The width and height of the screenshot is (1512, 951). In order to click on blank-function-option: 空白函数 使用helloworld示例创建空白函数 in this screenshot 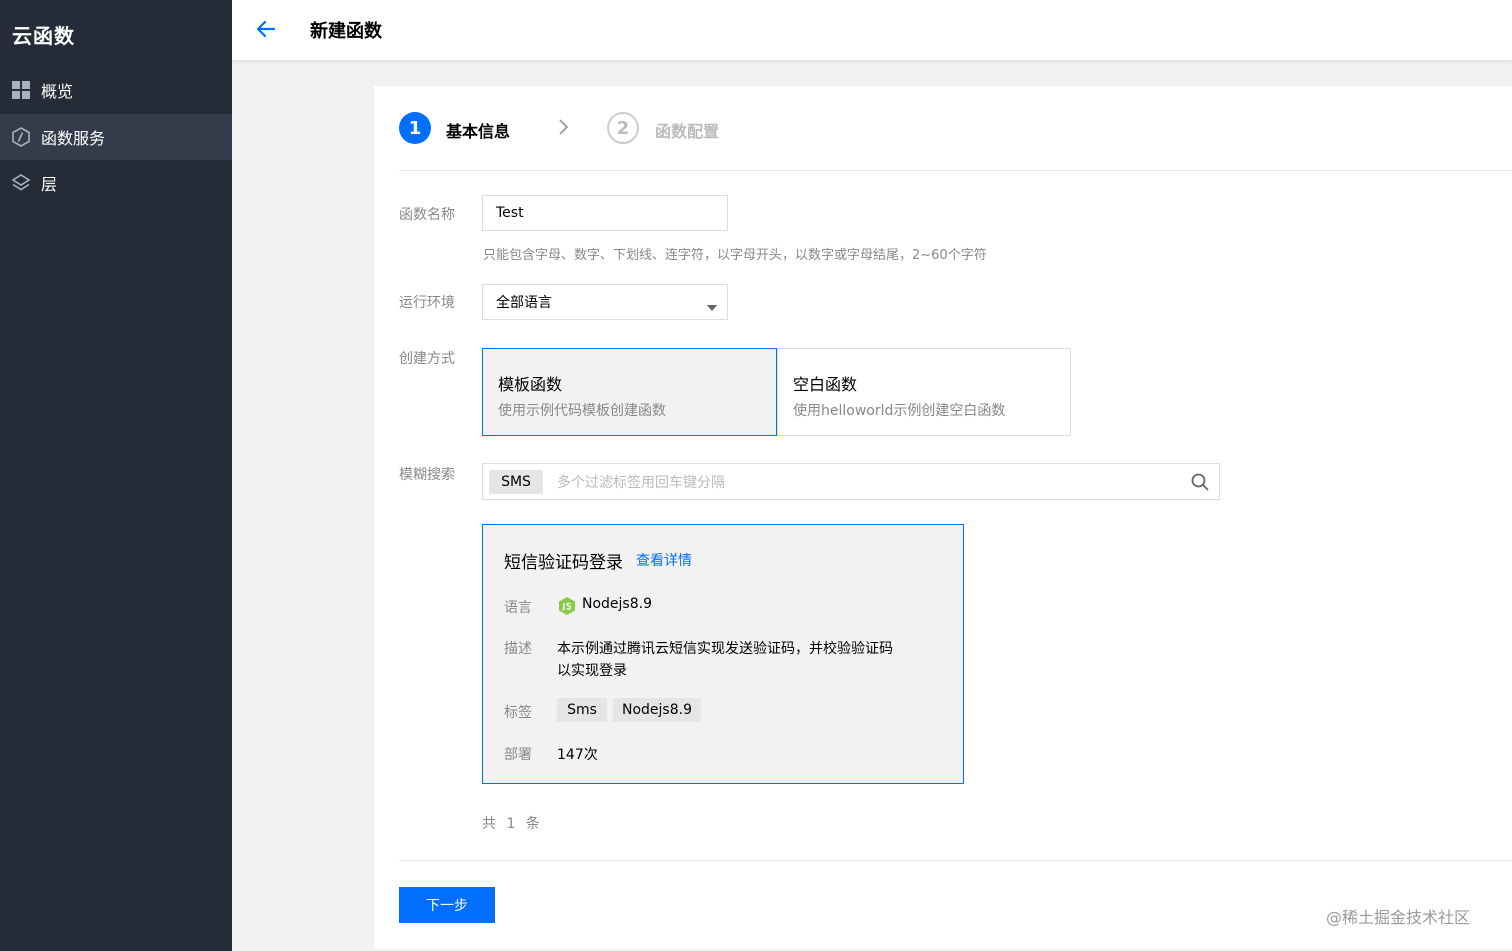, I will do `click(924, 392)`.